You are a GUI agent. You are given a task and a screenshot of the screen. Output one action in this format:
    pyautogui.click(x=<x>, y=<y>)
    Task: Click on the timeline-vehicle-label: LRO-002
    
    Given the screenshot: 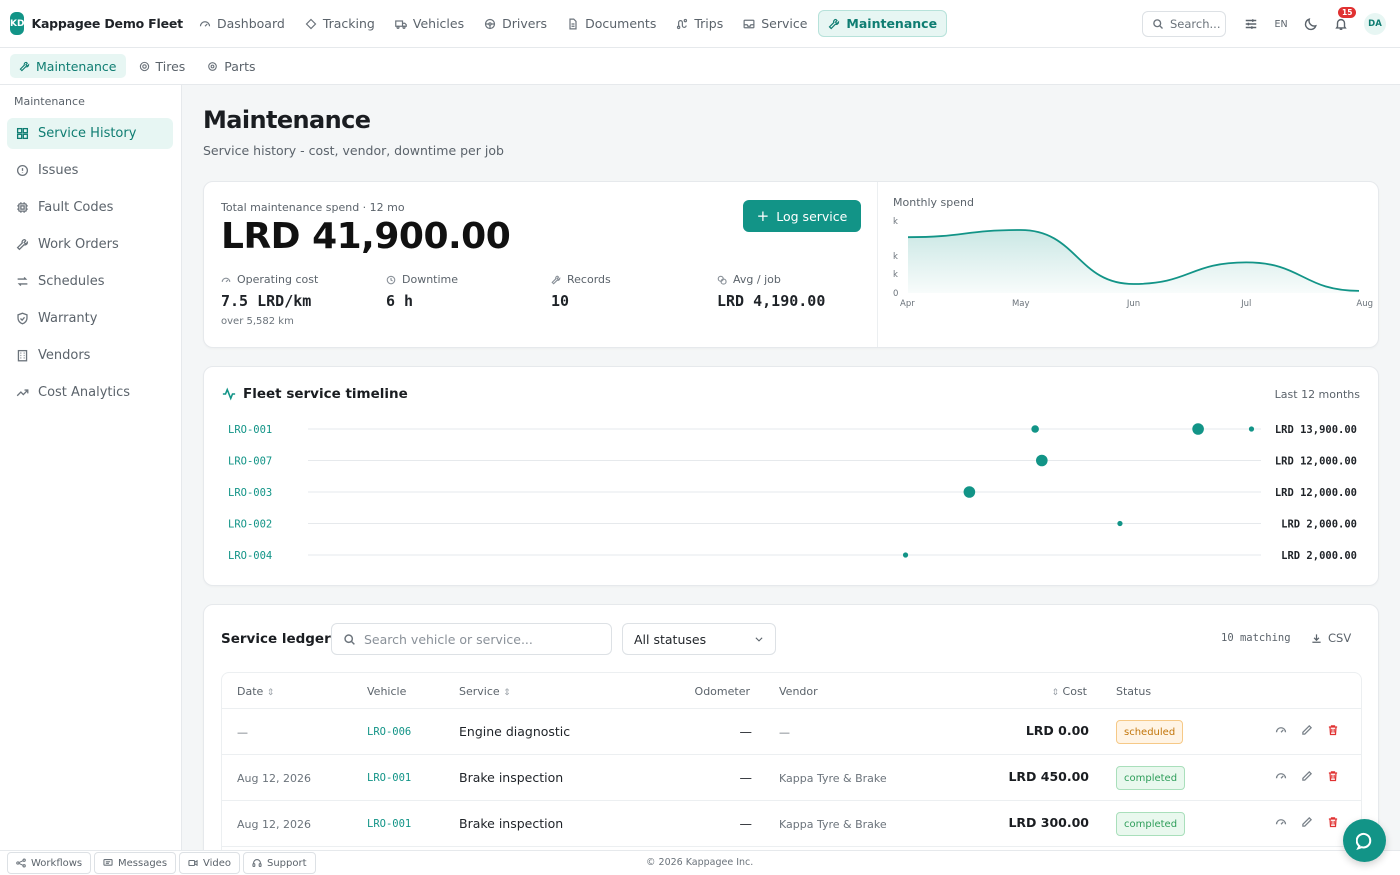 What is the action you would take?
    pyautogui.click(x=250, y=525)
    